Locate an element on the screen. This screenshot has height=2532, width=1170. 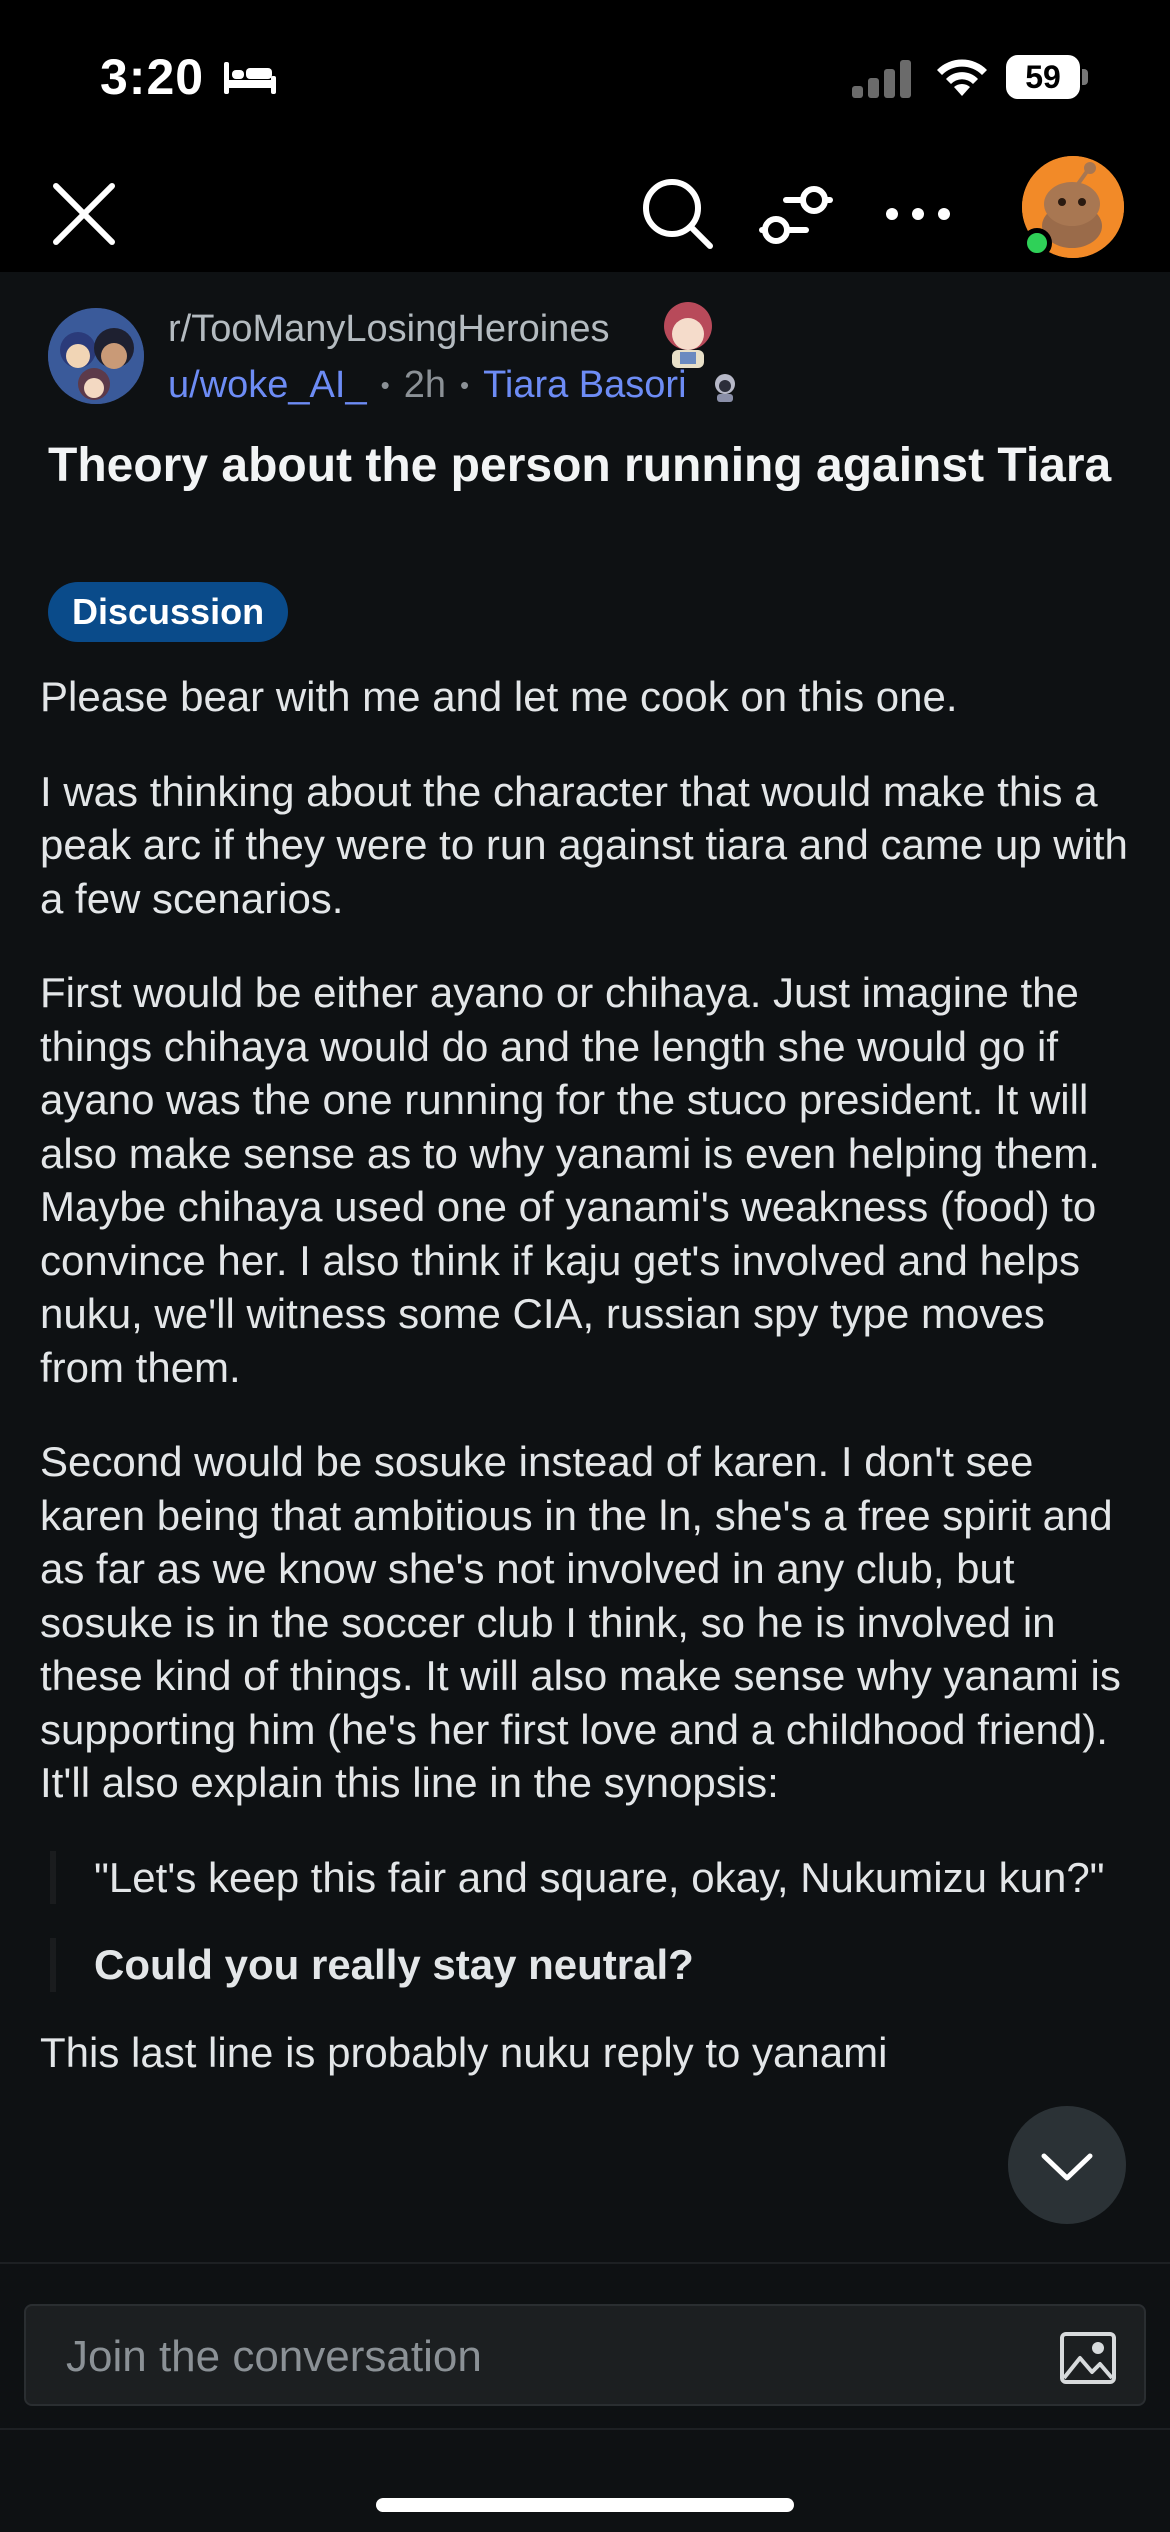
post-flair-tag: Discussion is located at coordinates (168, 612).